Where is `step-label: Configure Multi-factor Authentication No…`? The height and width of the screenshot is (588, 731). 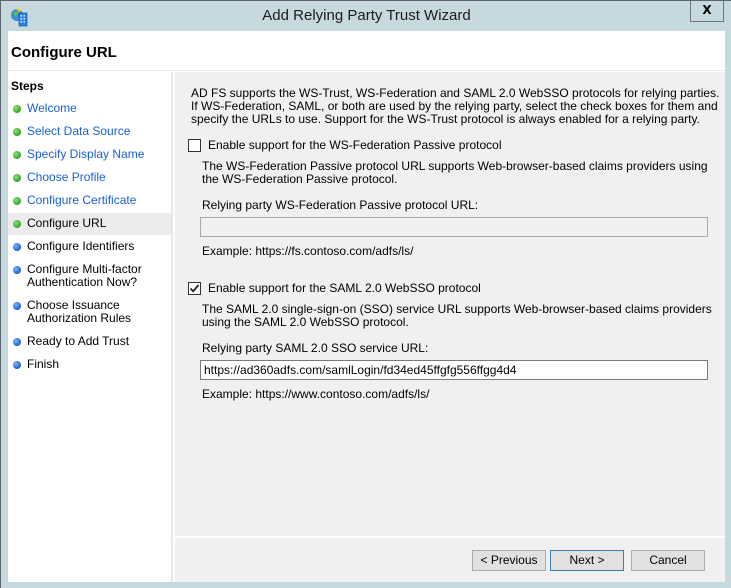 step-label: Configure Multi-factor Authentication No… is located at coordinates (84, 275).